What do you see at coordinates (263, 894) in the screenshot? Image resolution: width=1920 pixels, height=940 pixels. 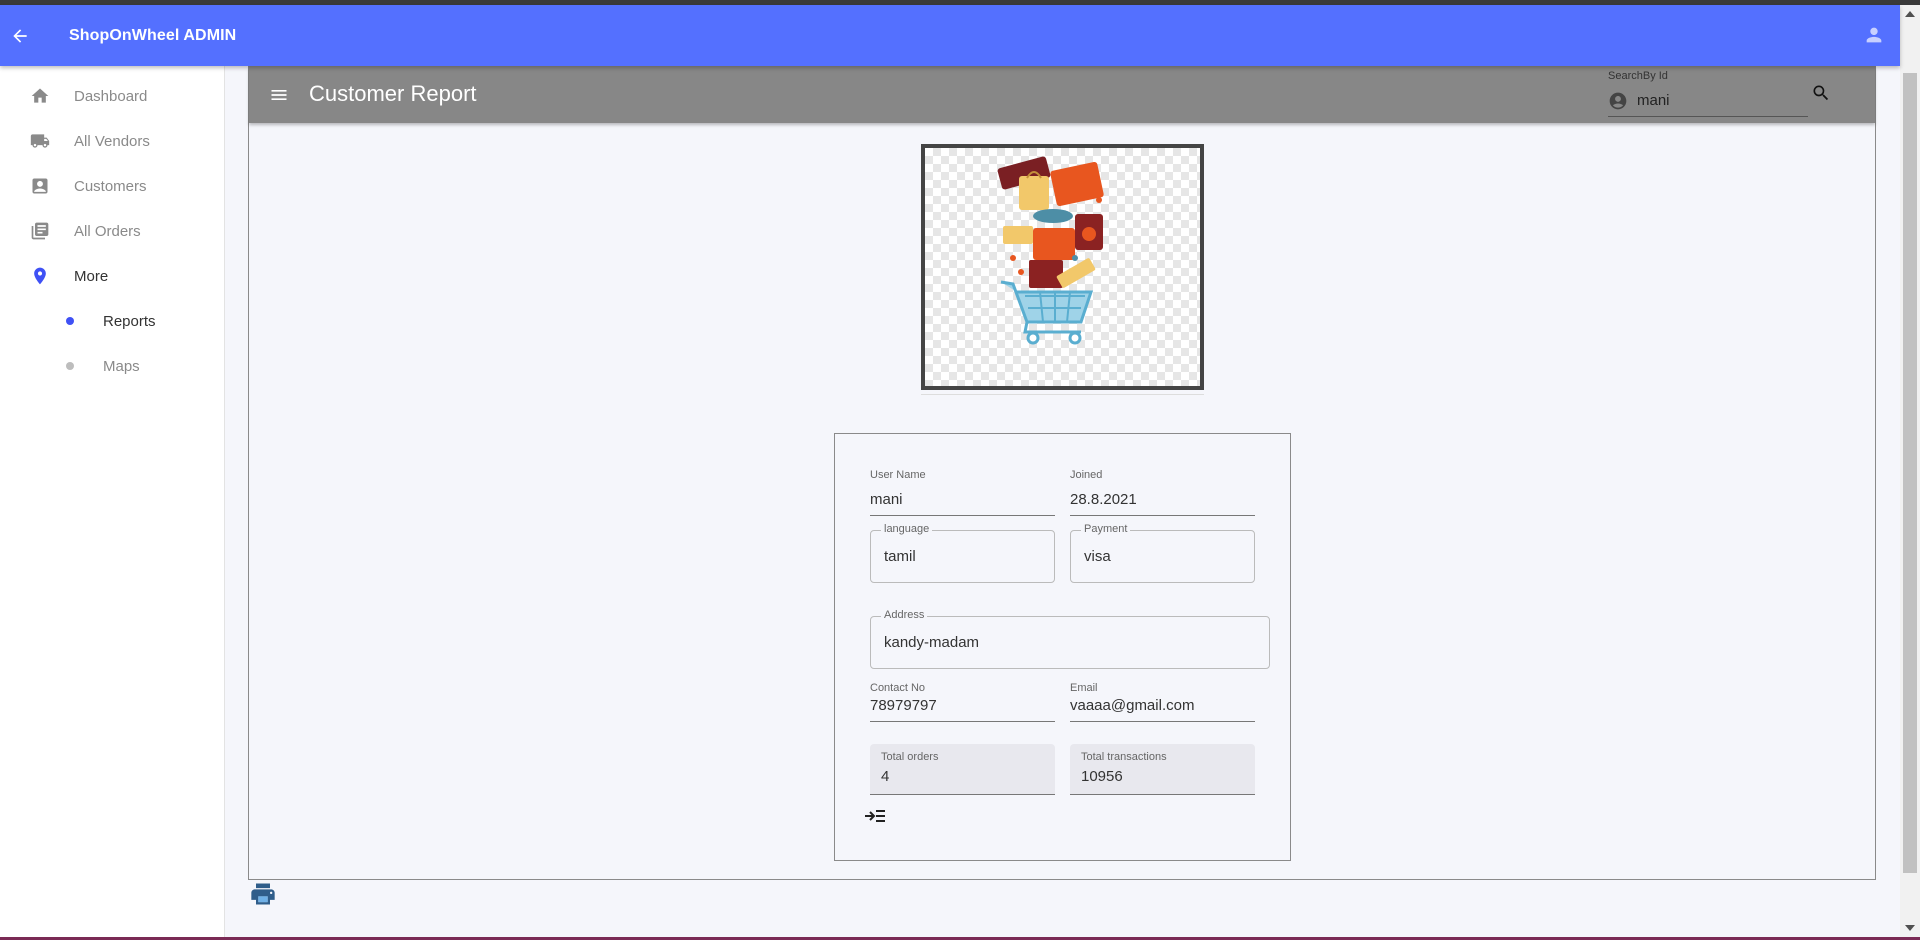 I see `printer-icon` at bounding box center [263, 894].